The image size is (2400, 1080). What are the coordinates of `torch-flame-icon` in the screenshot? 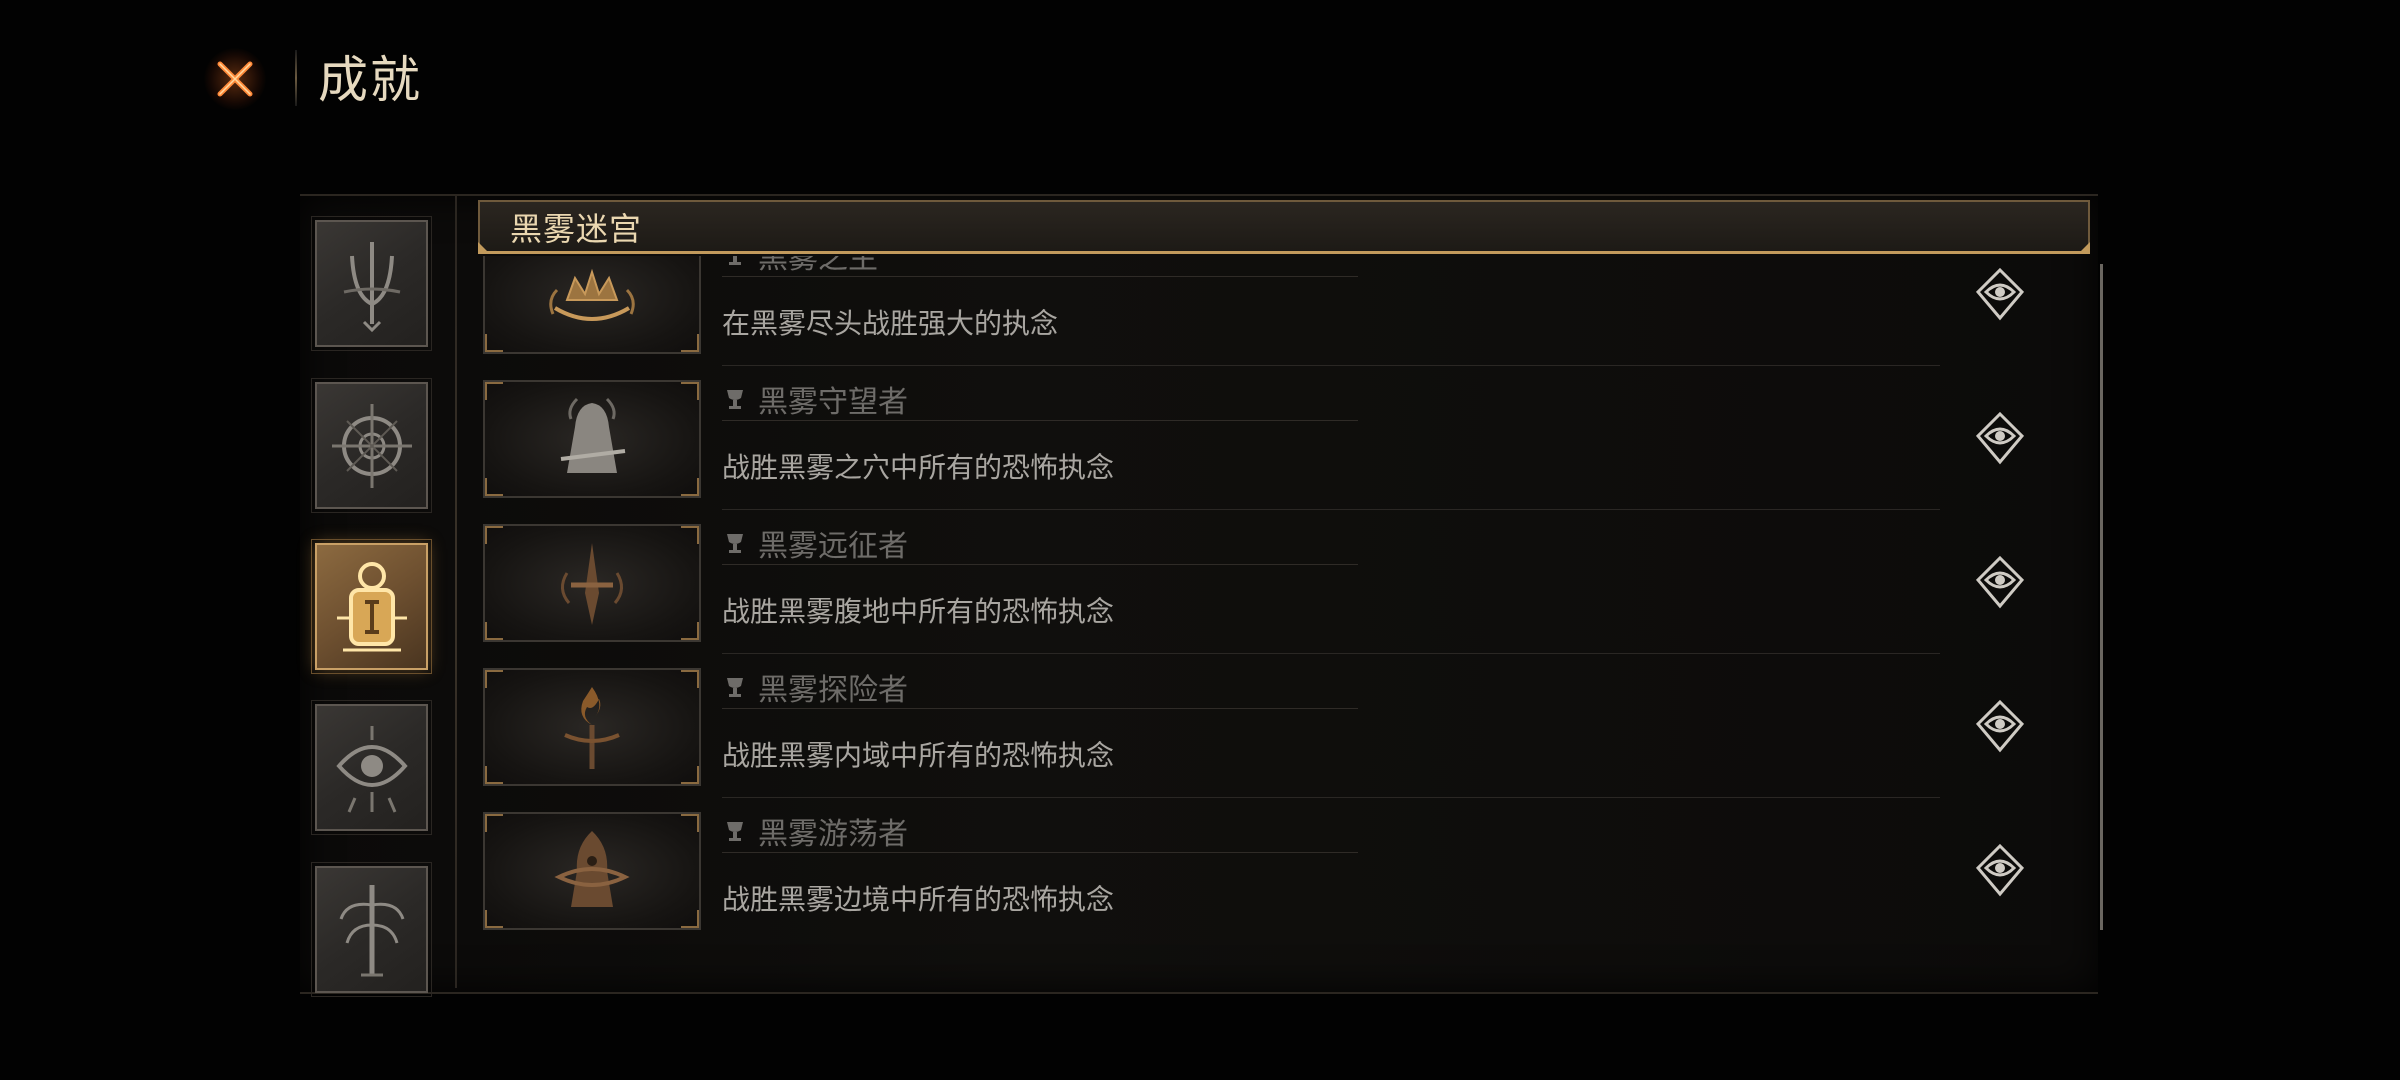 It's located at (592, 728).